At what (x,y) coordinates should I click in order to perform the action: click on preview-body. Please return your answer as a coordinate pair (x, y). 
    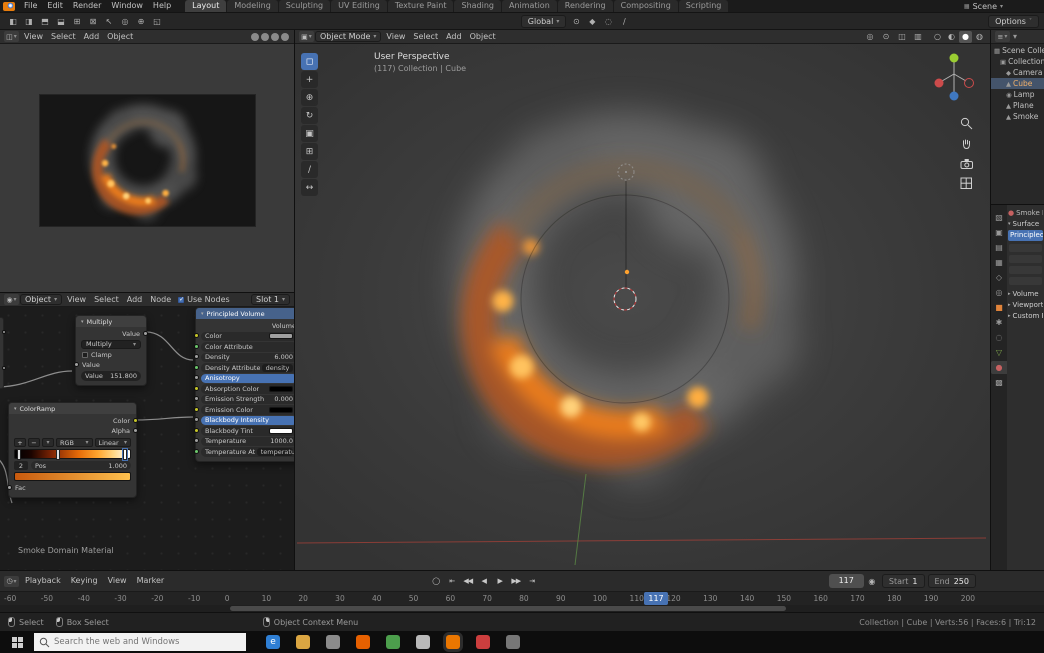
    Looking at the image, I should click on (147, 168).